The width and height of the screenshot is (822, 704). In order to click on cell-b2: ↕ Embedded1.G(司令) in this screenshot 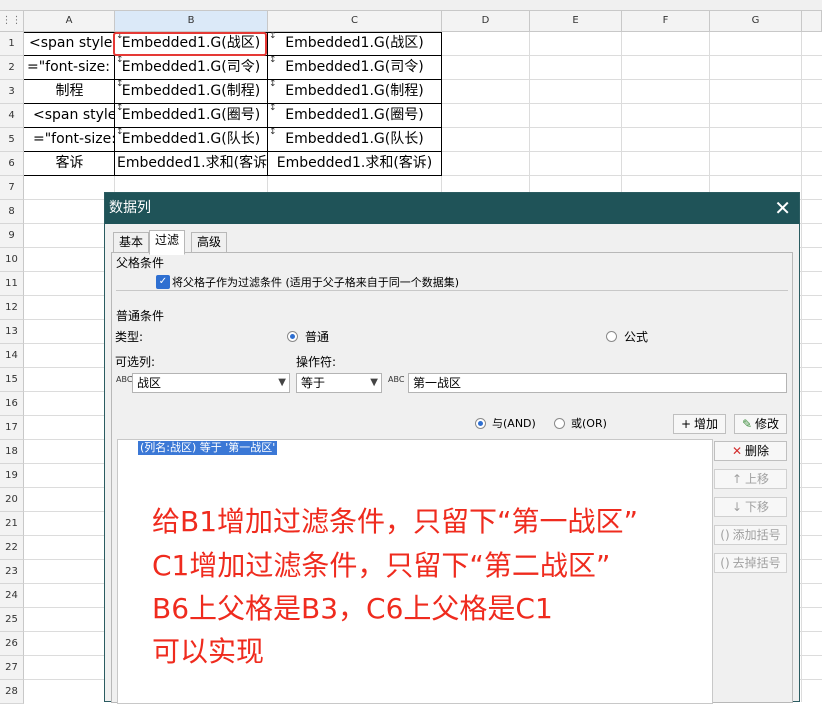, I will do `click(191, 68)`.